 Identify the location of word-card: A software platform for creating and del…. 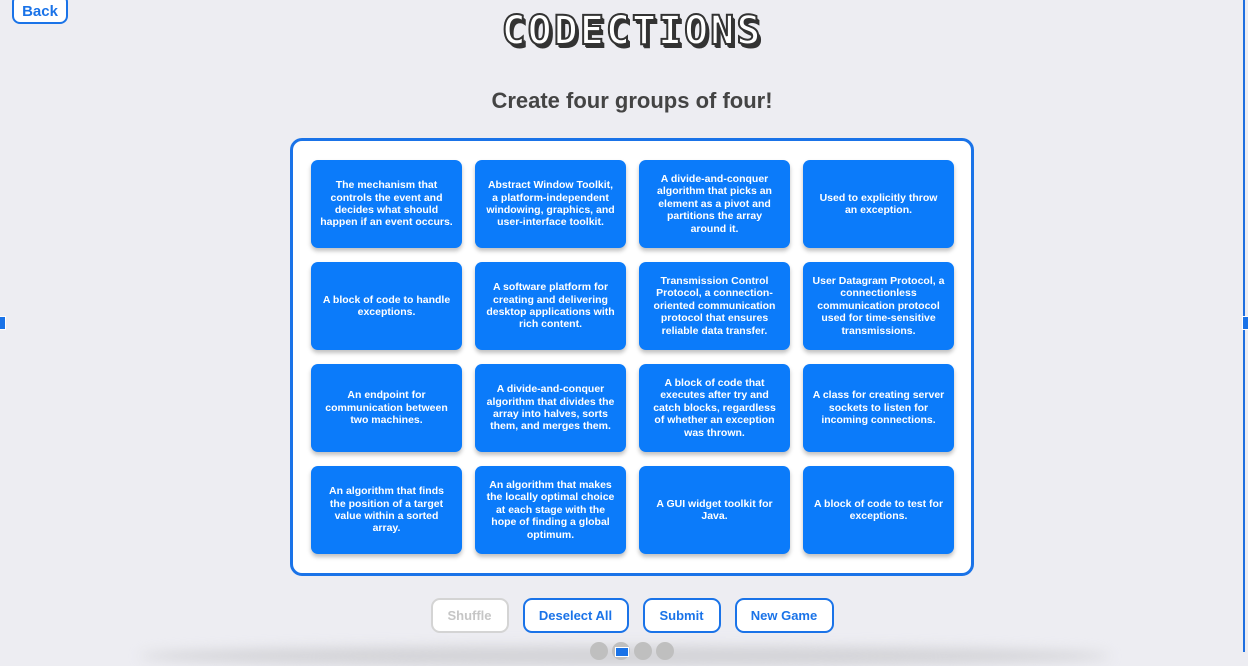
(550, 306).